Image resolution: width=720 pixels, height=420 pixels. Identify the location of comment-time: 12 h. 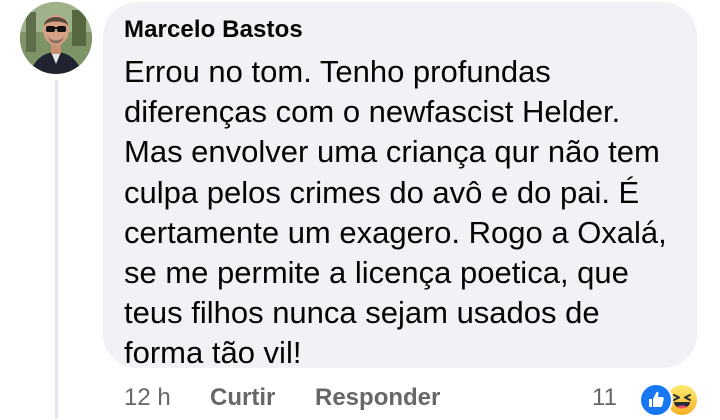
(147, 398).